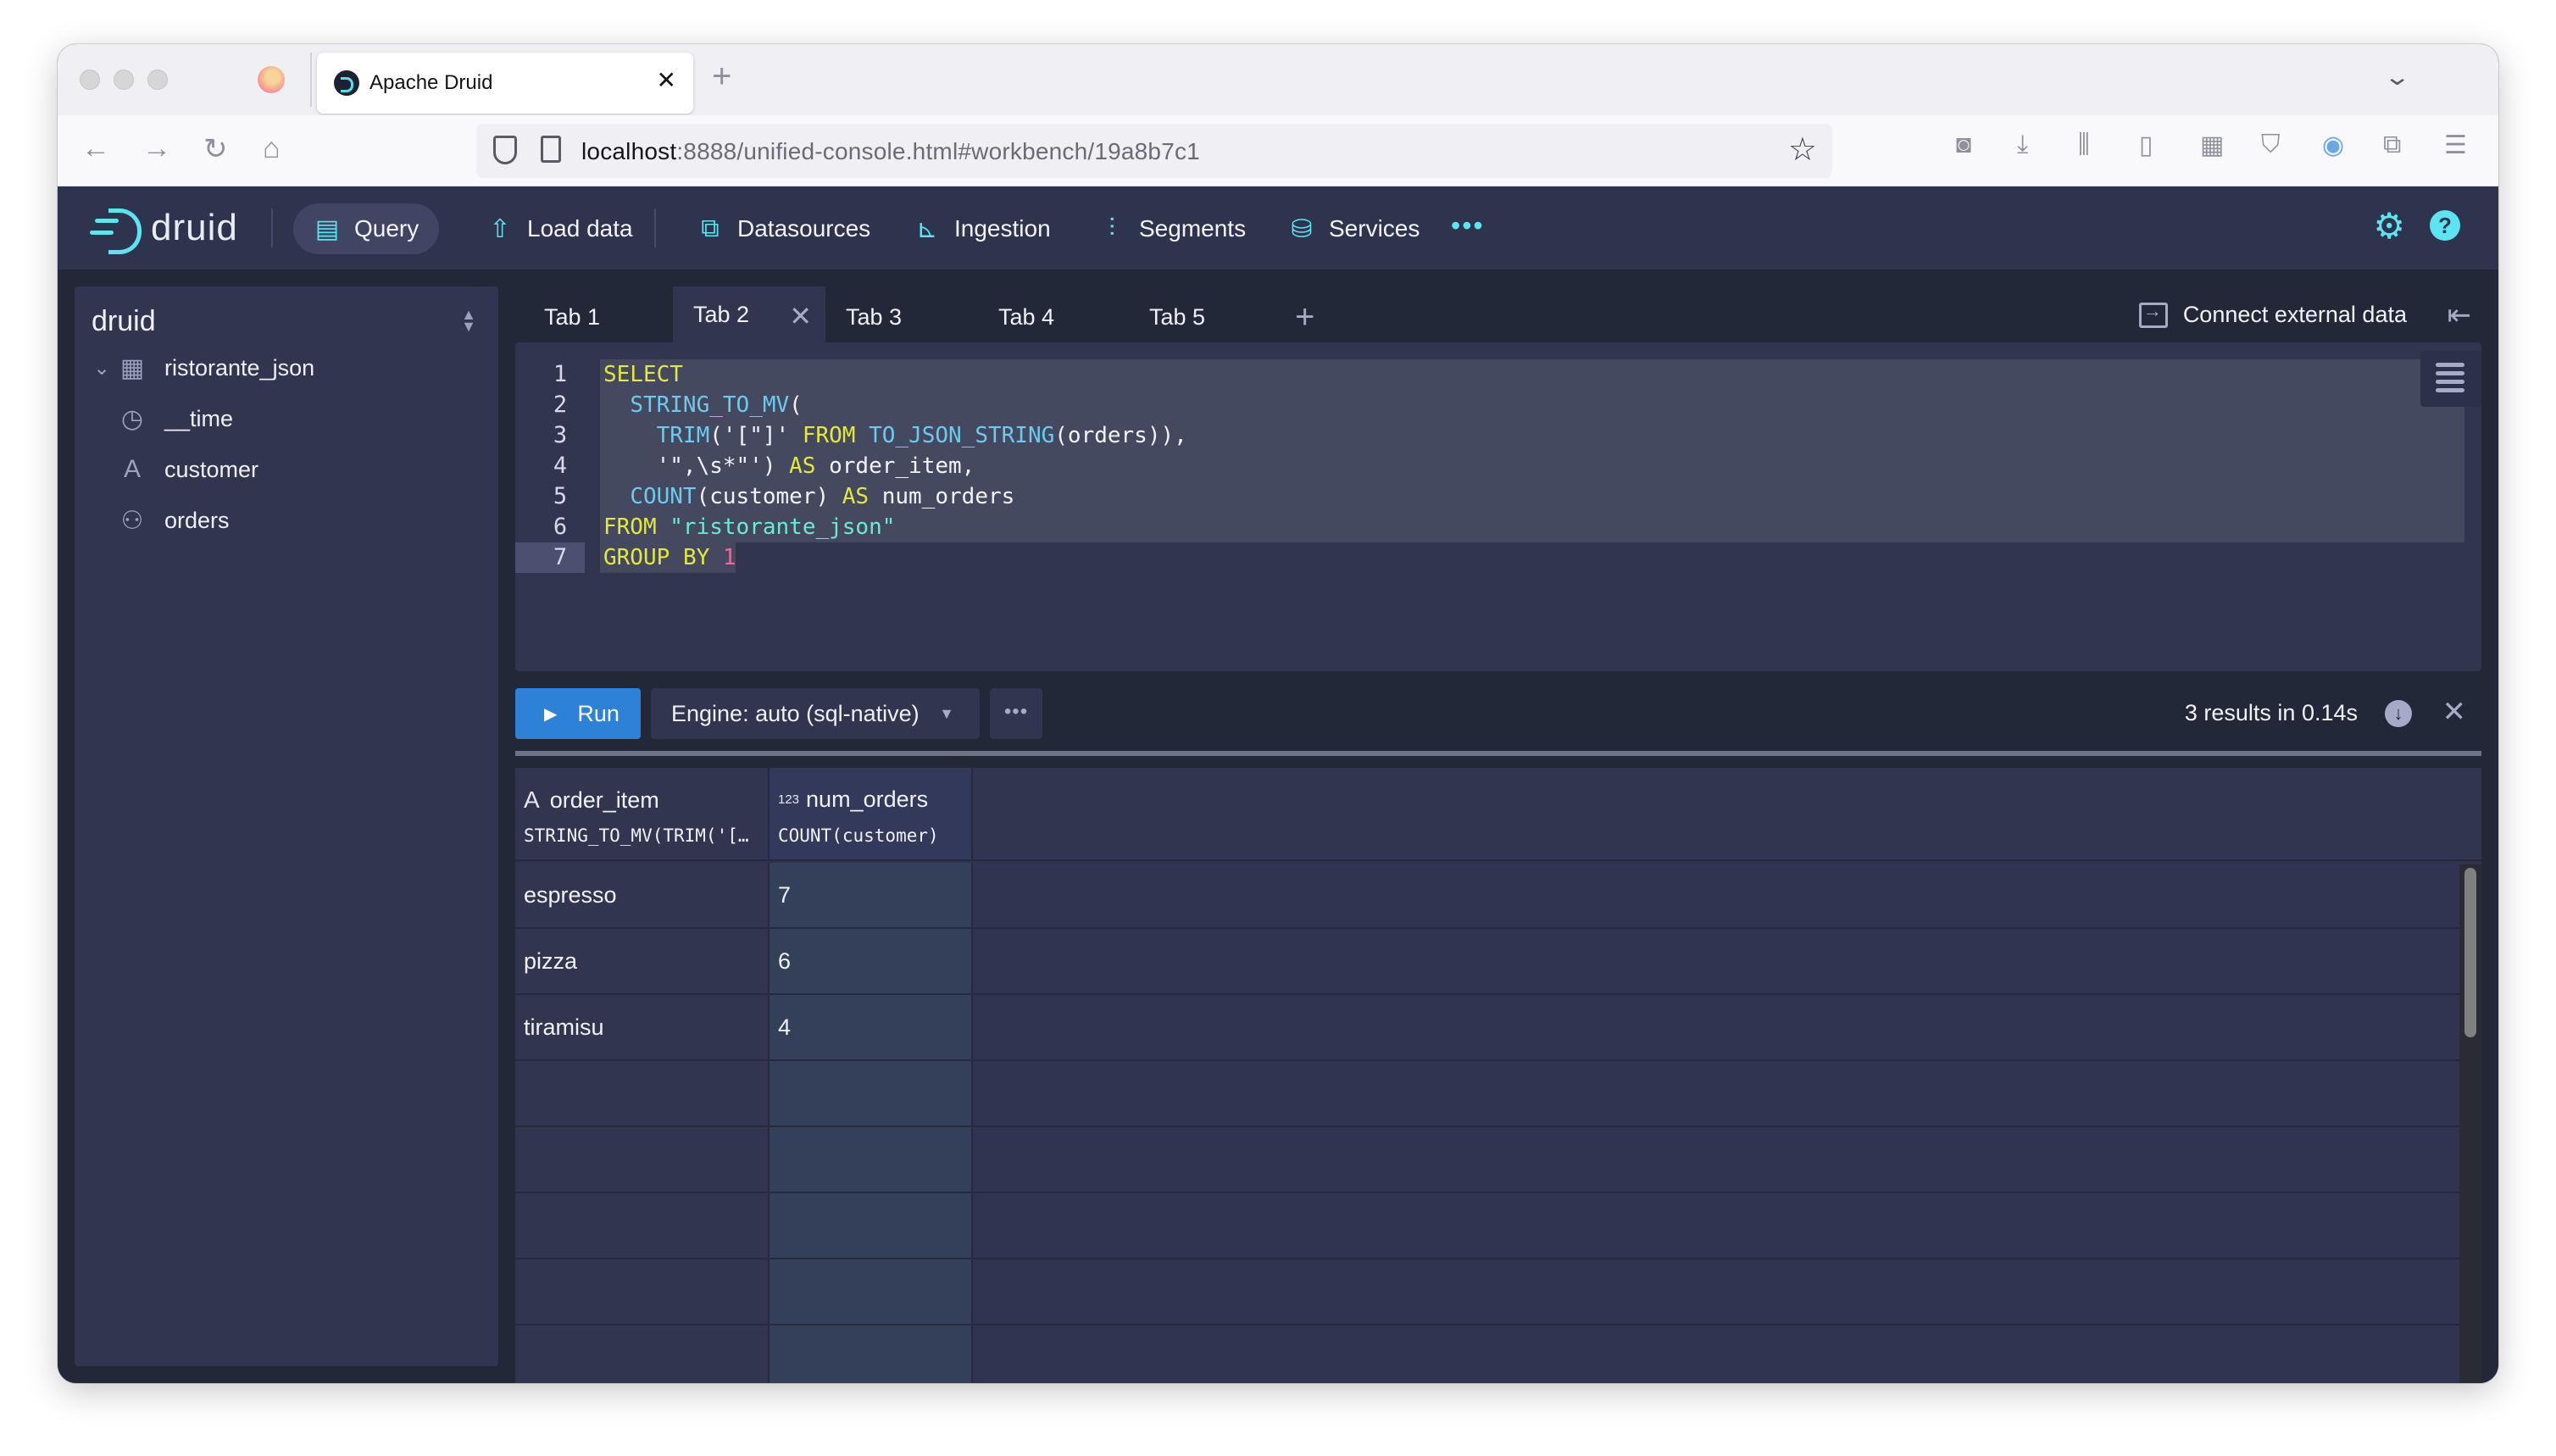 This screenshot has width=2556, height=1456. I want to click on code-line: '",\s*"') AS order_item,, so click(789, 466).